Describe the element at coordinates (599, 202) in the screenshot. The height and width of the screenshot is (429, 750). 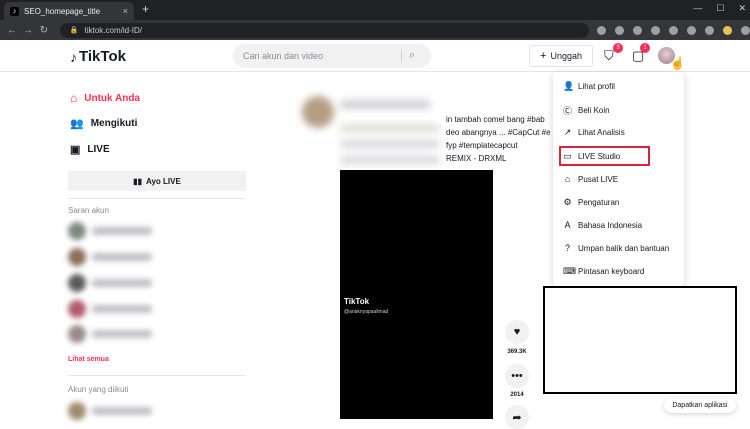
I see `menu-item-label: Pengaturan` at that location.